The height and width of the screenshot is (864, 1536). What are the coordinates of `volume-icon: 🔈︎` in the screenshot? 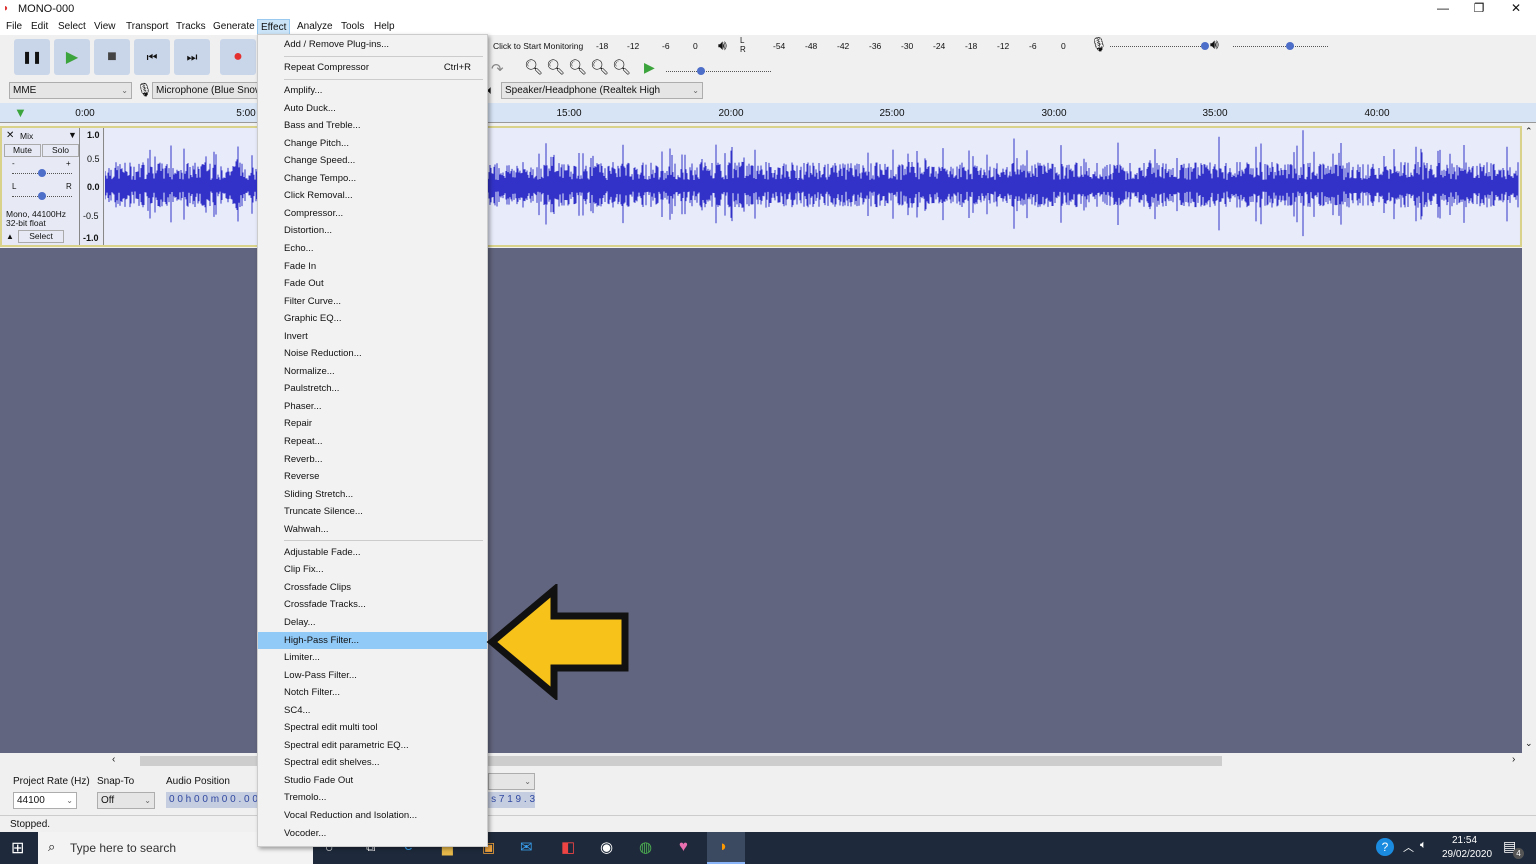 It's located at (1423, 845).